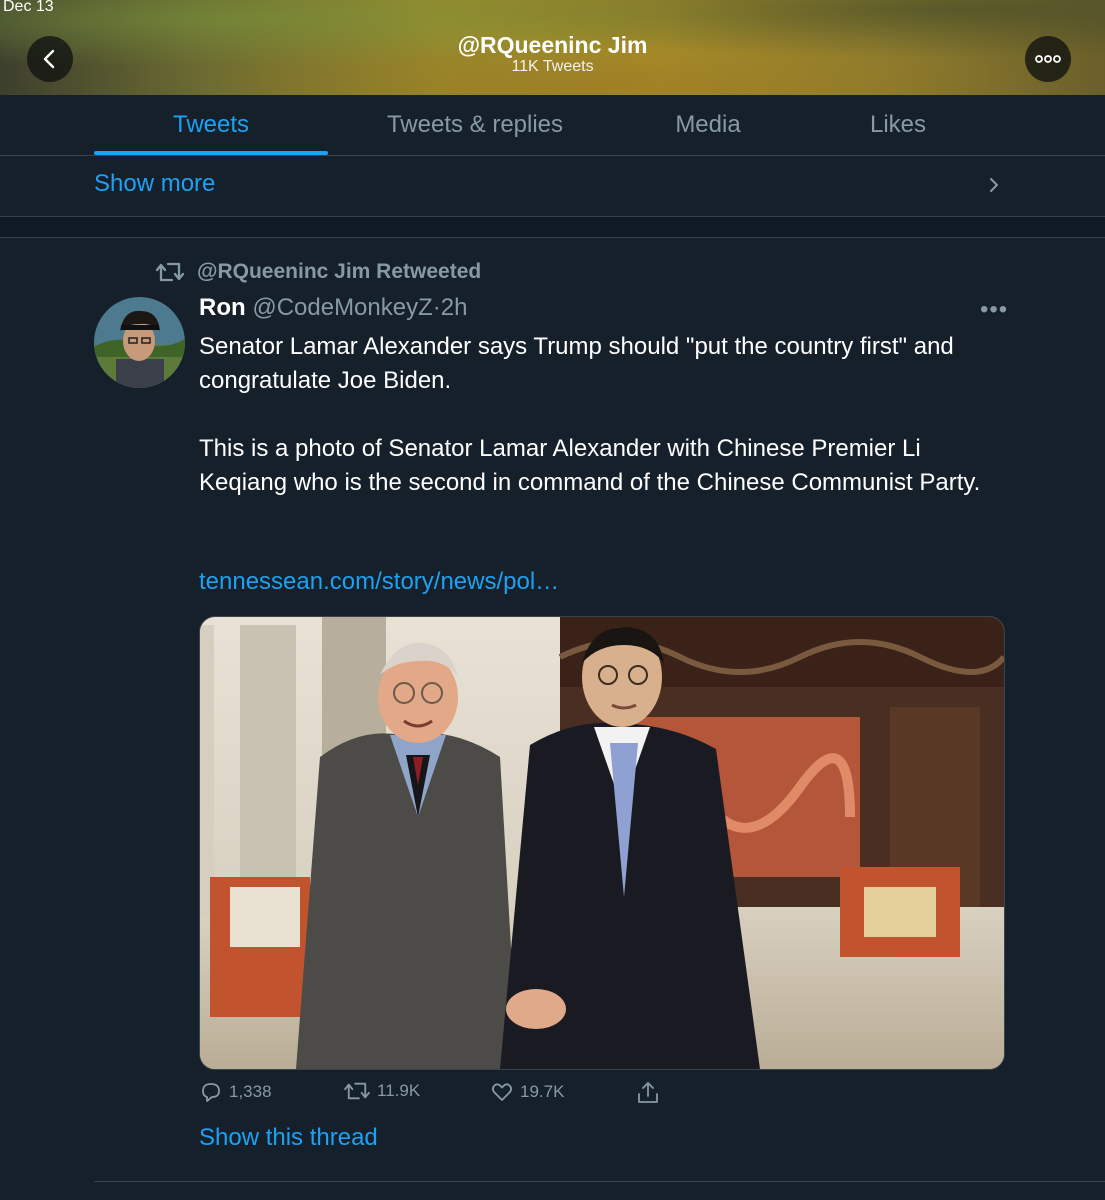 Image resolution: width=1105 pixels, height=1200 pixels. What do you see at coordinates (994, 310) in the screenshot?
I see `tweet-options-icon: •••` at bounding box center [994, 310].